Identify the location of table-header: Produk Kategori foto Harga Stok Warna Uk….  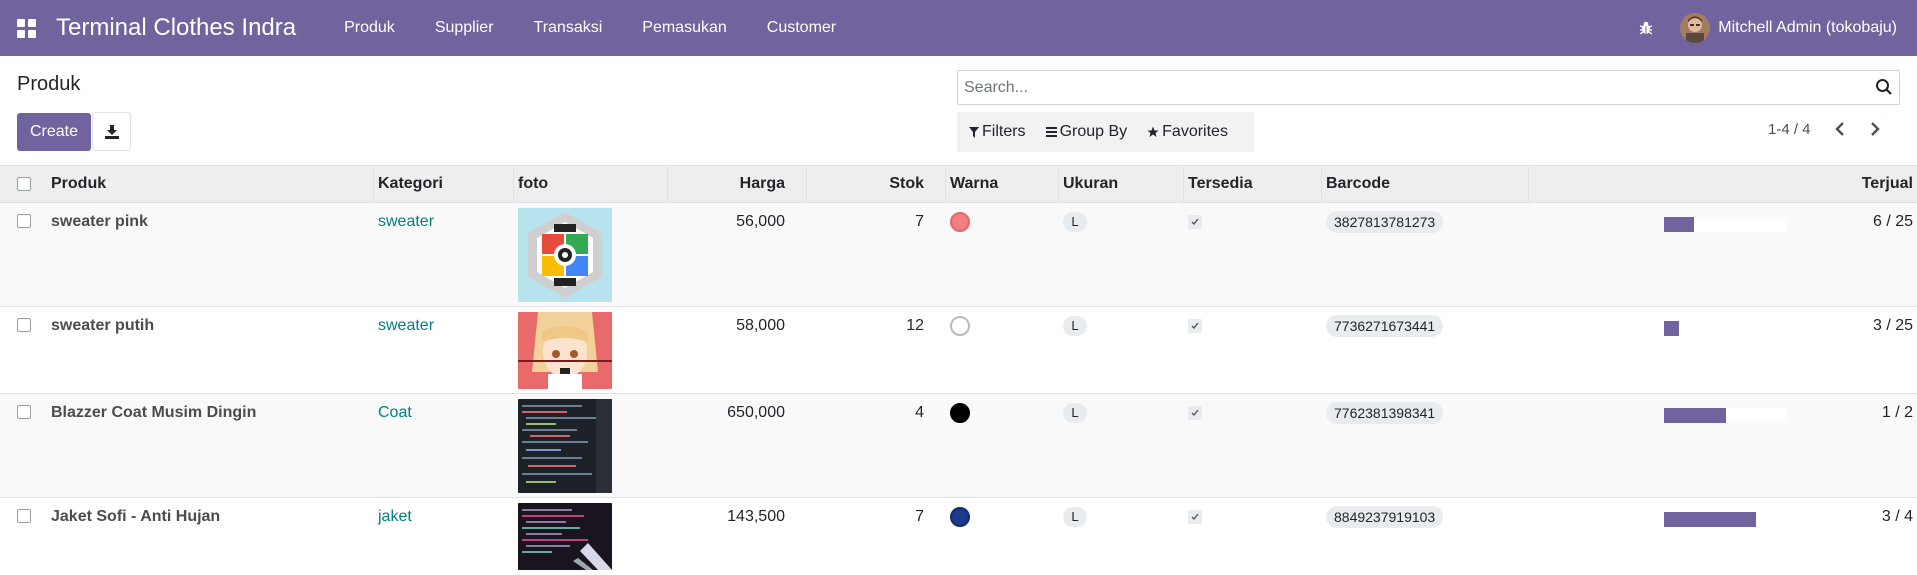
(958, 184).